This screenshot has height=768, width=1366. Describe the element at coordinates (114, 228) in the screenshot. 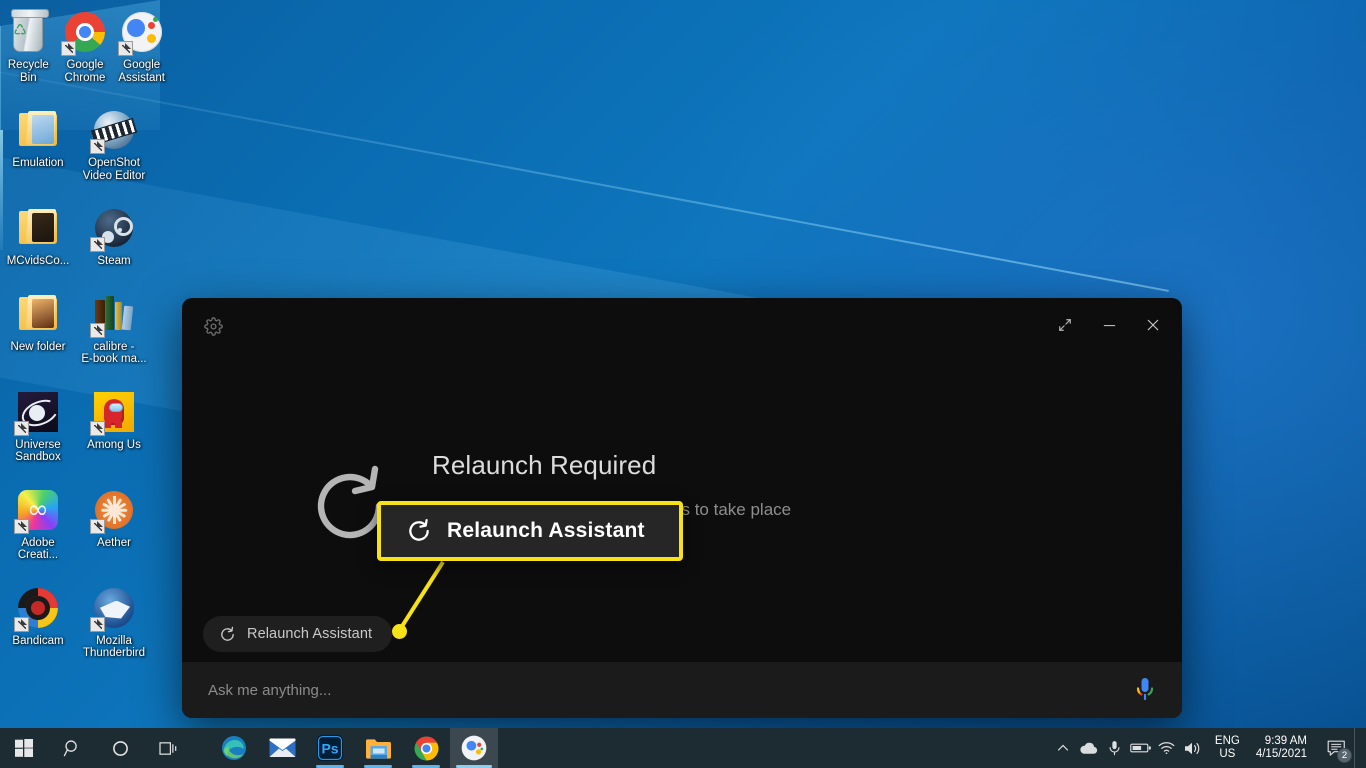

I see `steam-icon` at that location.